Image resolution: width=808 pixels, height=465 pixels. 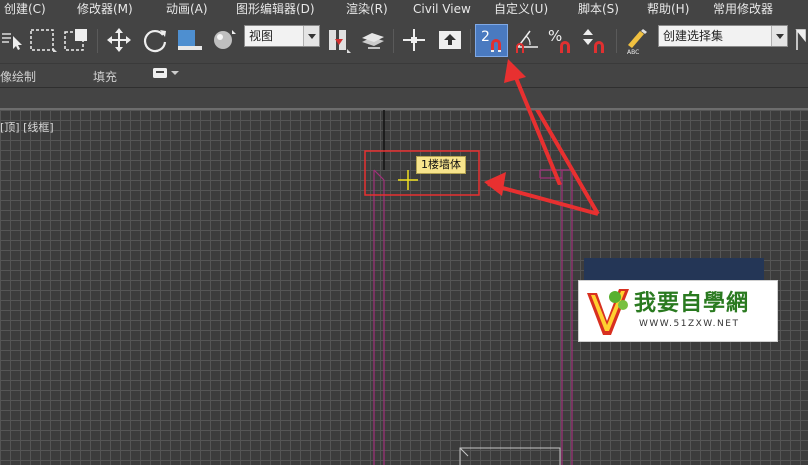 I want to click on ribbon-options-button, so click(x=166, y=73).